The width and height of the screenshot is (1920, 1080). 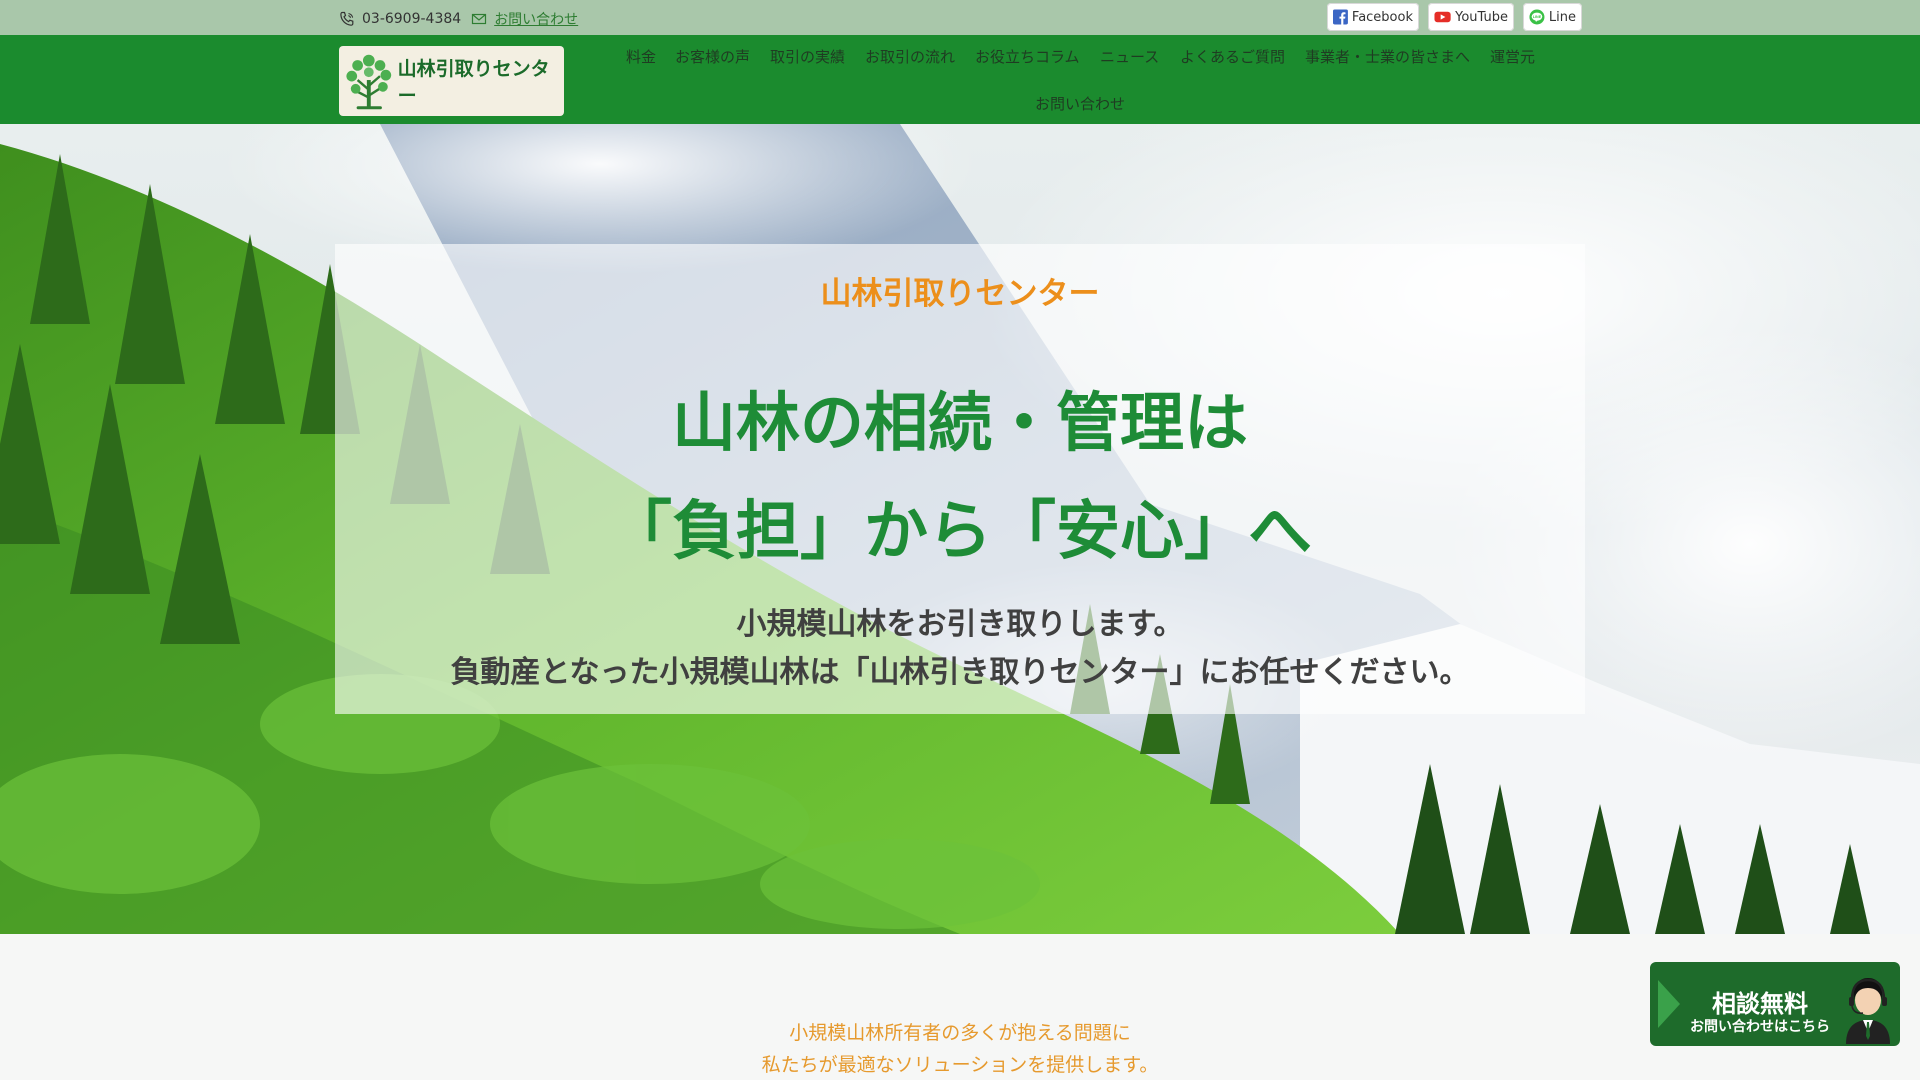 What do you see at coordinates (411, 19) in the screenshot?
I see `phone-number: 03-6909-4384` at bounding box center [411, 19].